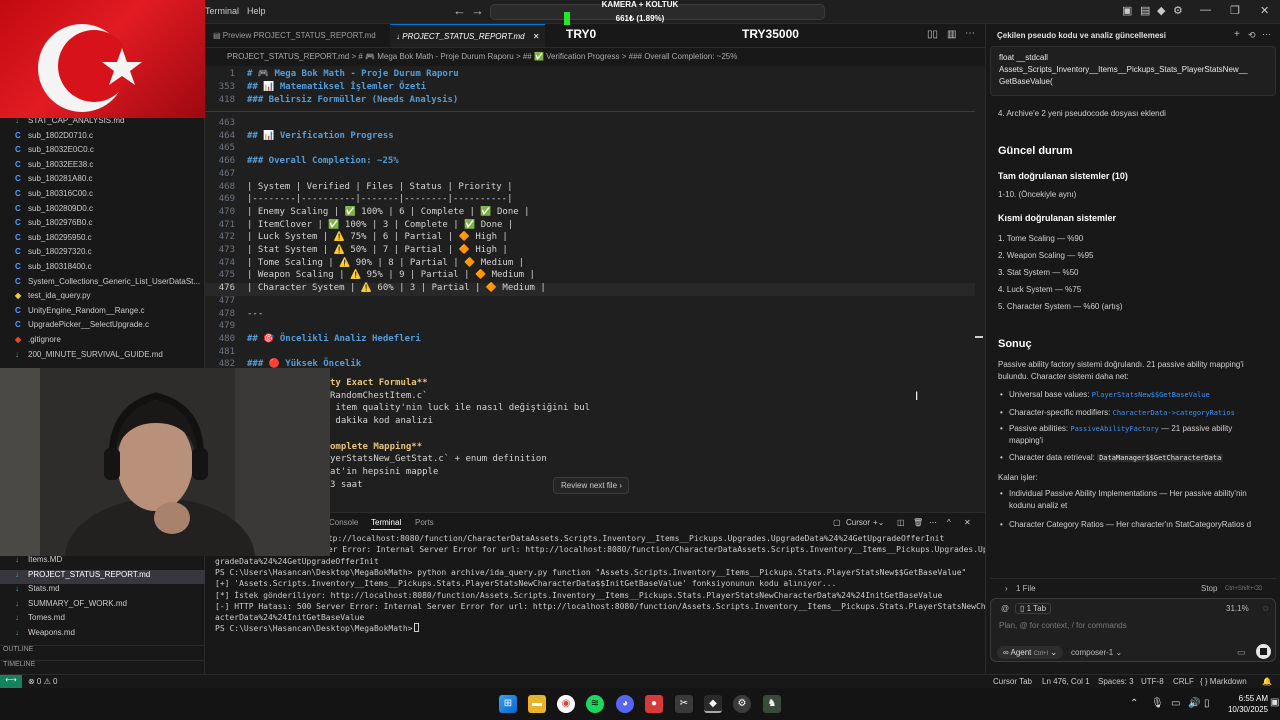 This screenshot has width=1280, height=720. Describe the element at coordinates (102, 576) in the screenshot. I see `file-item: ↓ PROJECT_STATUS_REPORT.md` at that location.